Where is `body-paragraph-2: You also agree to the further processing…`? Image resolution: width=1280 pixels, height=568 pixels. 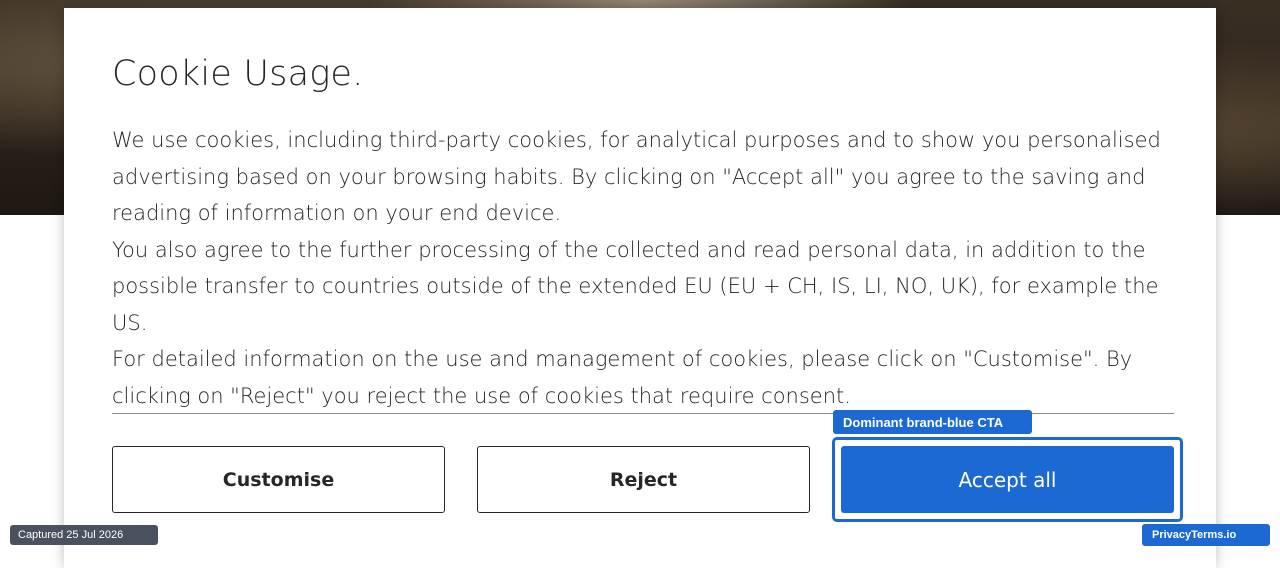
body-paragraph-2: You also agree to the further processing… is located at coordinates (635, 286).